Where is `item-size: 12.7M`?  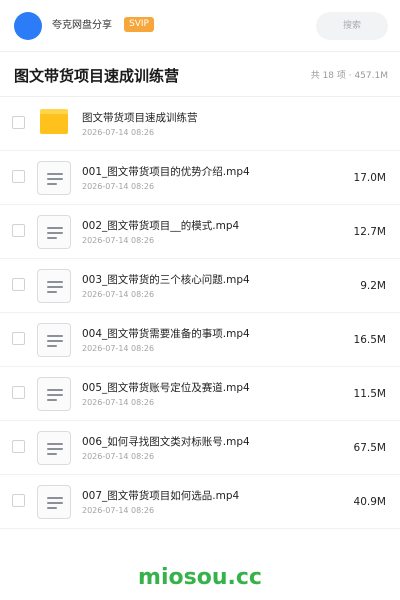
item-size: 12.7M is located at coordinates (369, 232).